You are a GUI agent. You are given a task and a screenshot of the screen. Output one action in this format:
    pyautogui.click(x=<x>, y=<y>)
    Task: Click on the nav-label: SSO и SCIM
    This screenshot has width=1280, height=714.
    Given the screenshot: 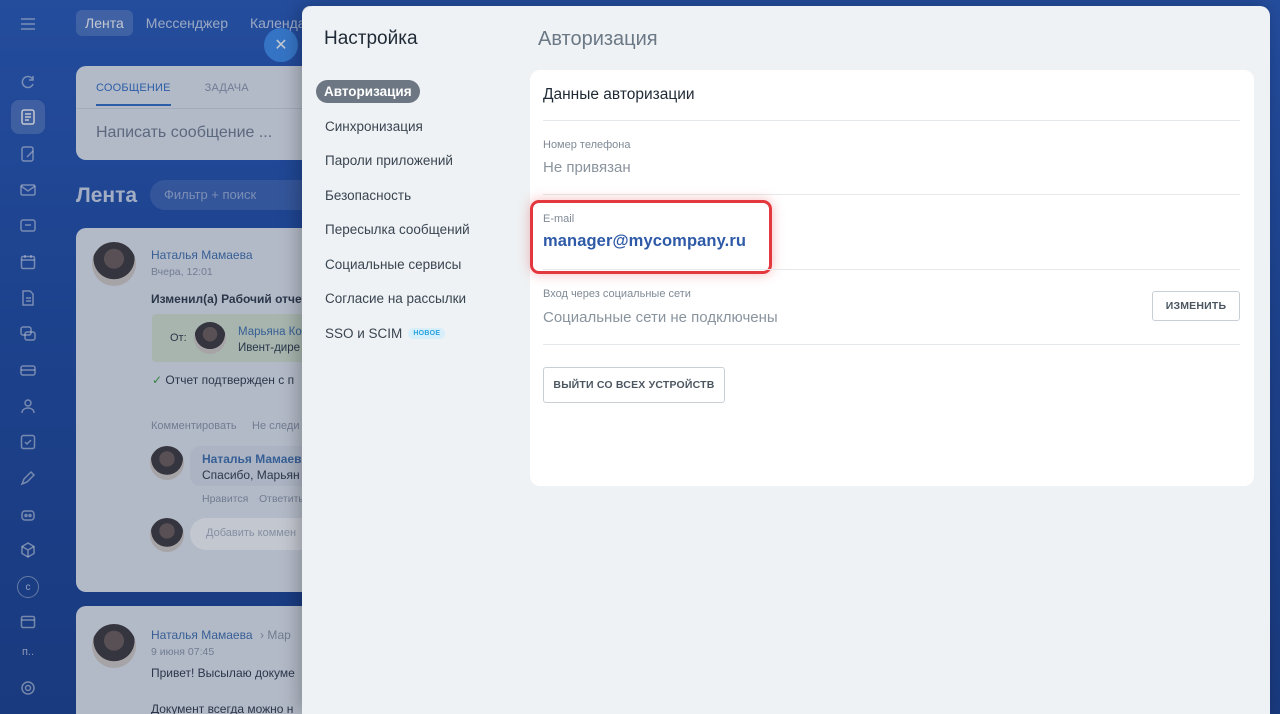 What is the action you would take?
    pyautogui.click(x=364, y=333)
    